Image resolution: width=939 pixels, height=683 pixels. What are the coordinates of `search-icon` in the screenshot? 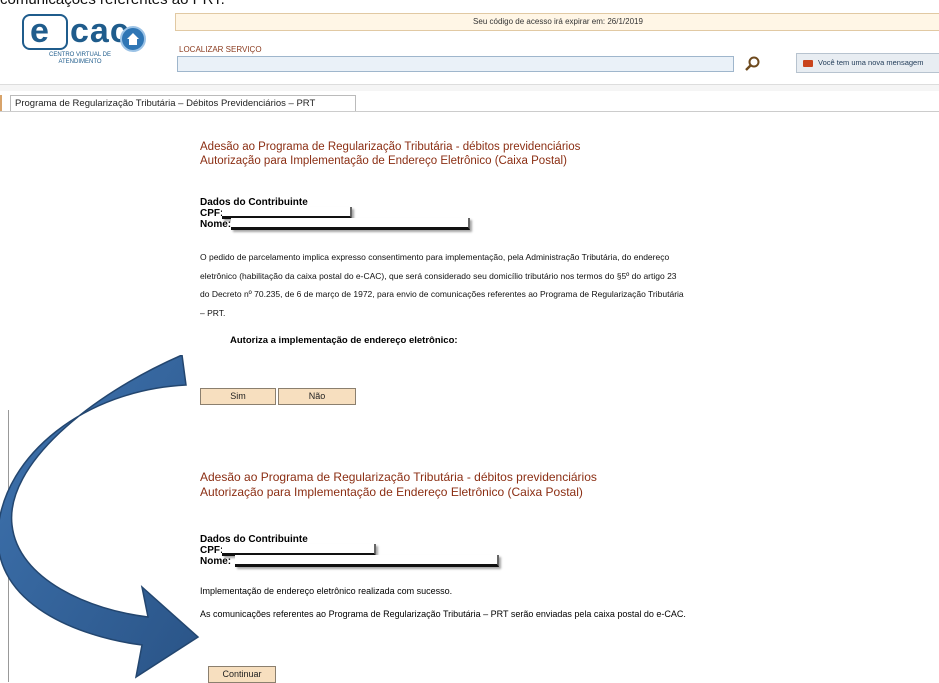 It's located at (753, 64).